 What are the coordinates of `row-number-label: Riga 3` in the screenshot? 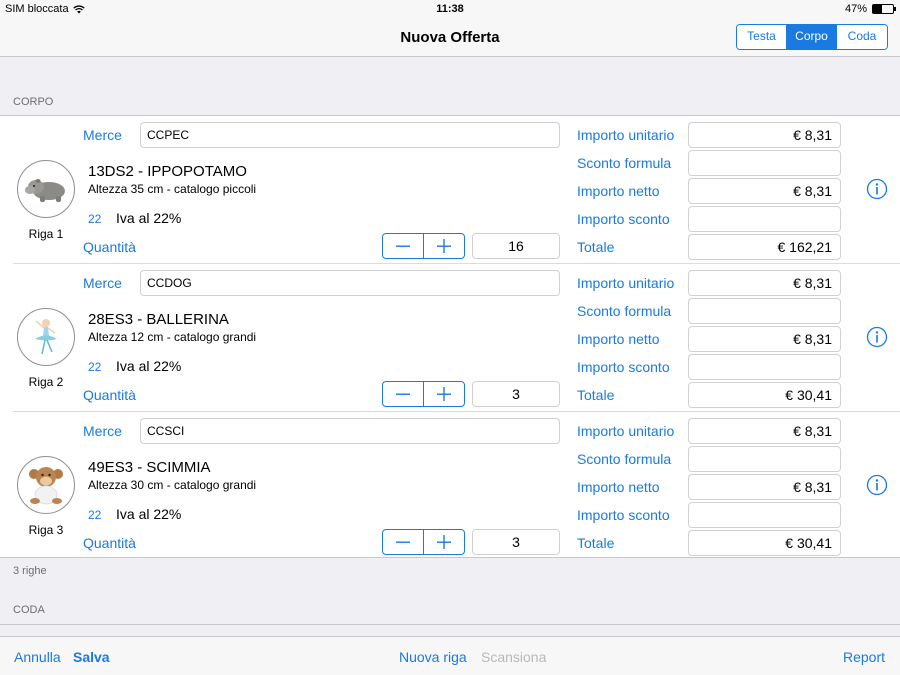 It's located at (46, 530).